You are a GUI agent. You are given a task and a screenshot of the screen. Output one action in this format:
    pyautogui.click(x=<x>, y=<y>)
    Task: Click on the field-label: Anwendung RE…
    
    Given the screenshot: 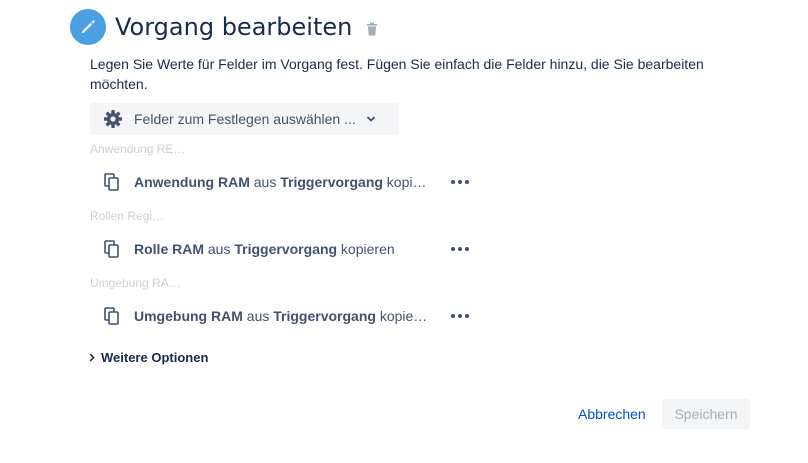 What is the action you would take?
    pyautogui.click(x=138, y=149)
    